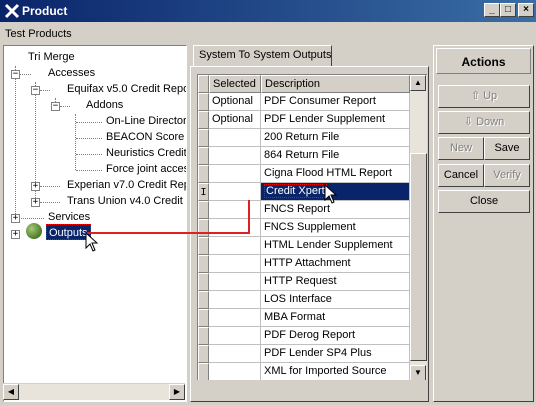 This screenshot has height=405, width=536. I want to click on up-button: ⇧ Up, so click(484, 96).